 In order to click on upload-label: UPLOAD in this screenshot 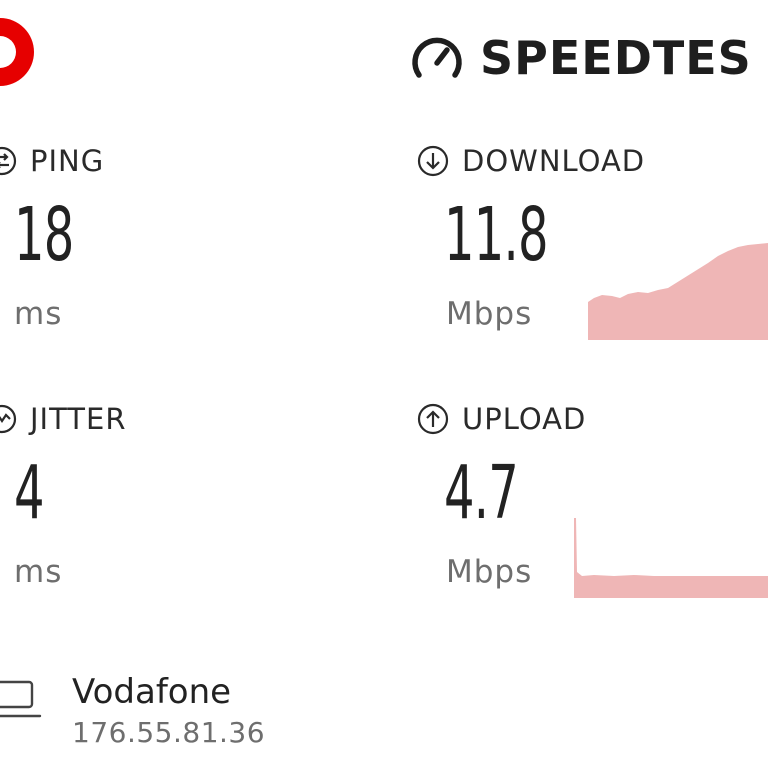, I will do `click(501, 419)`.